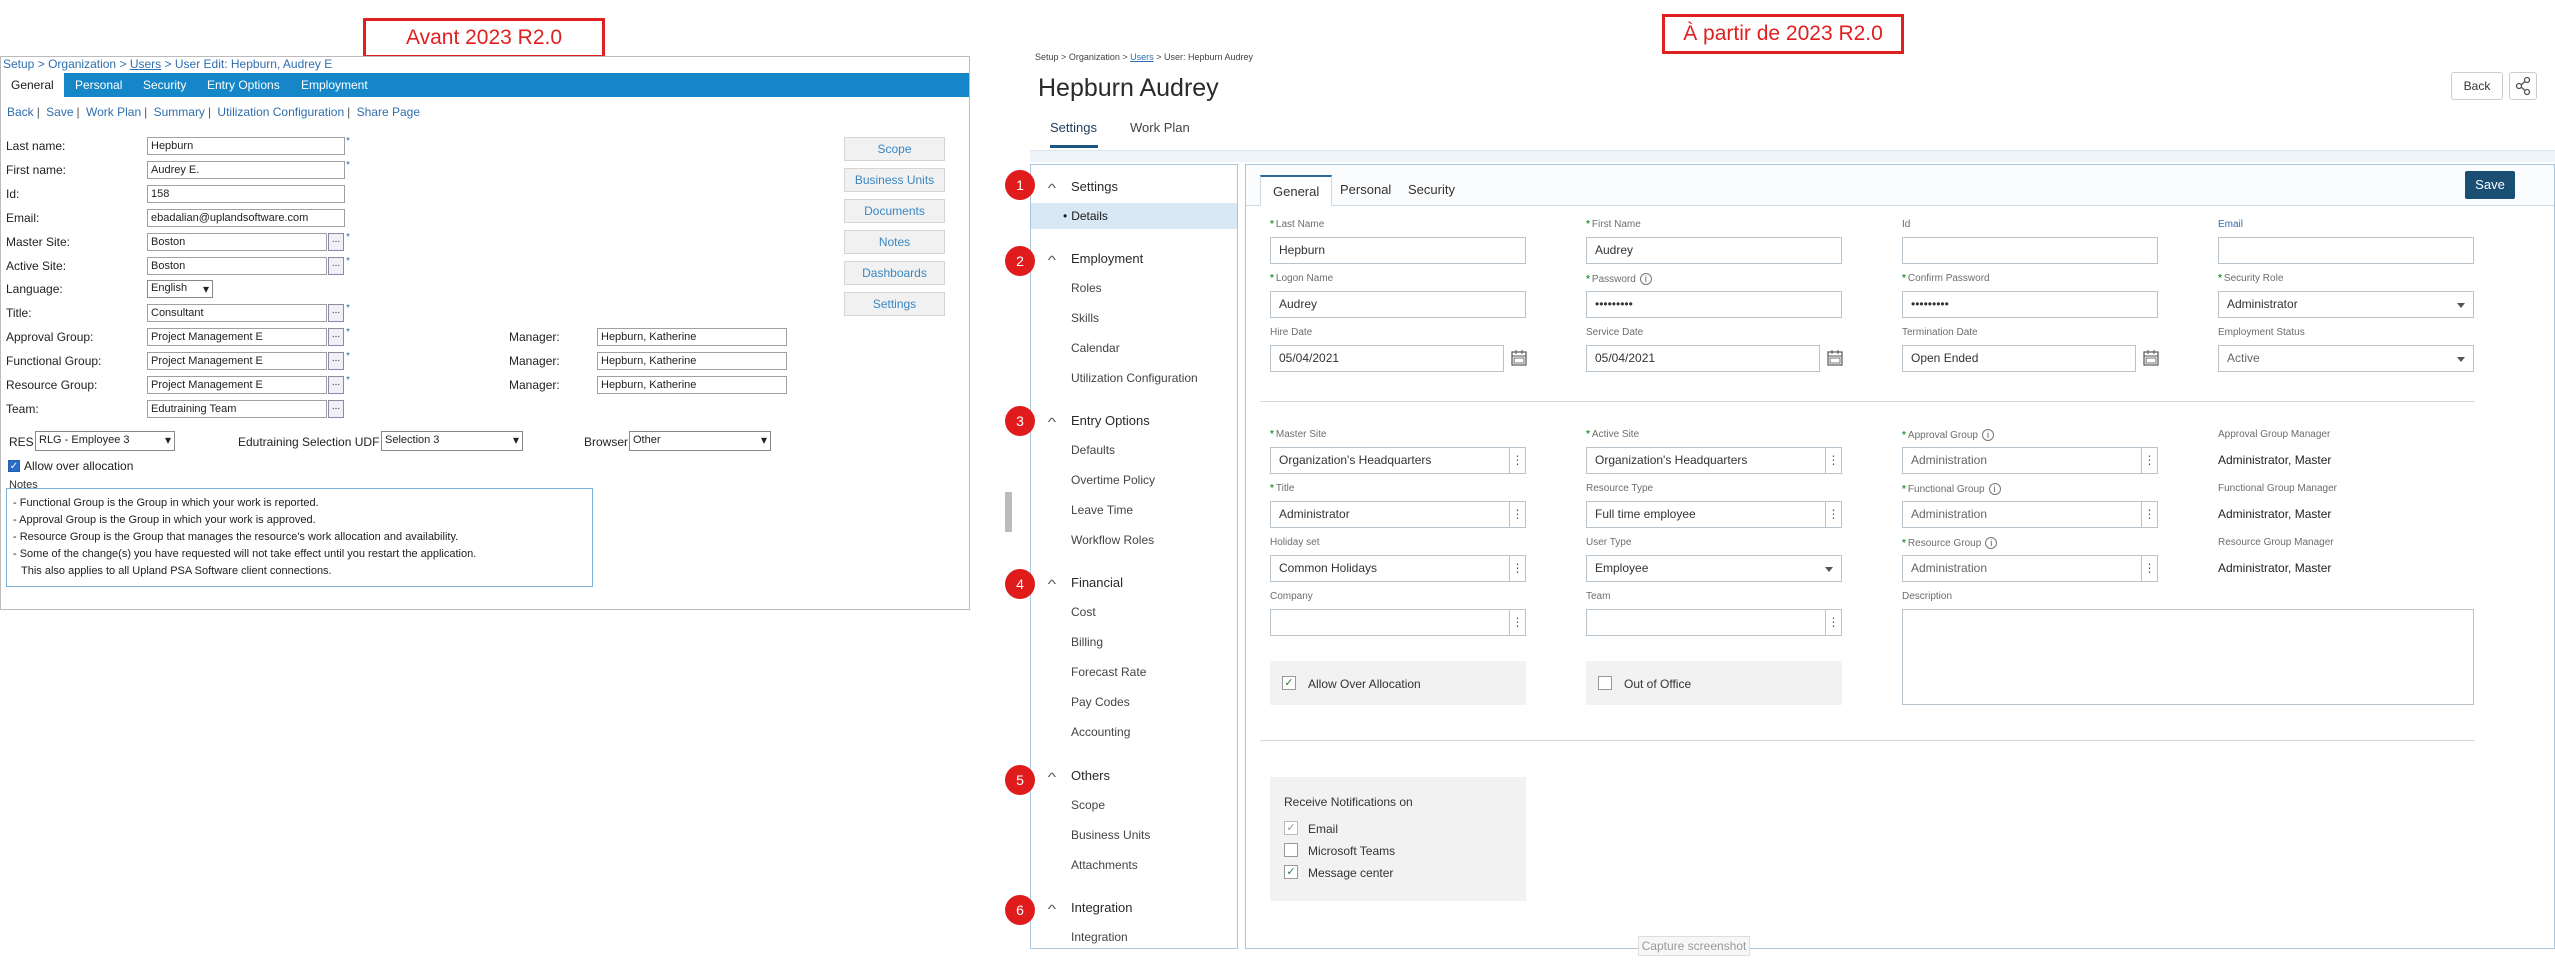 Image resolution: width=2555 pixels, height=961 pixels. I want to click on functional-group-input: Administration, so click(2022, 514).